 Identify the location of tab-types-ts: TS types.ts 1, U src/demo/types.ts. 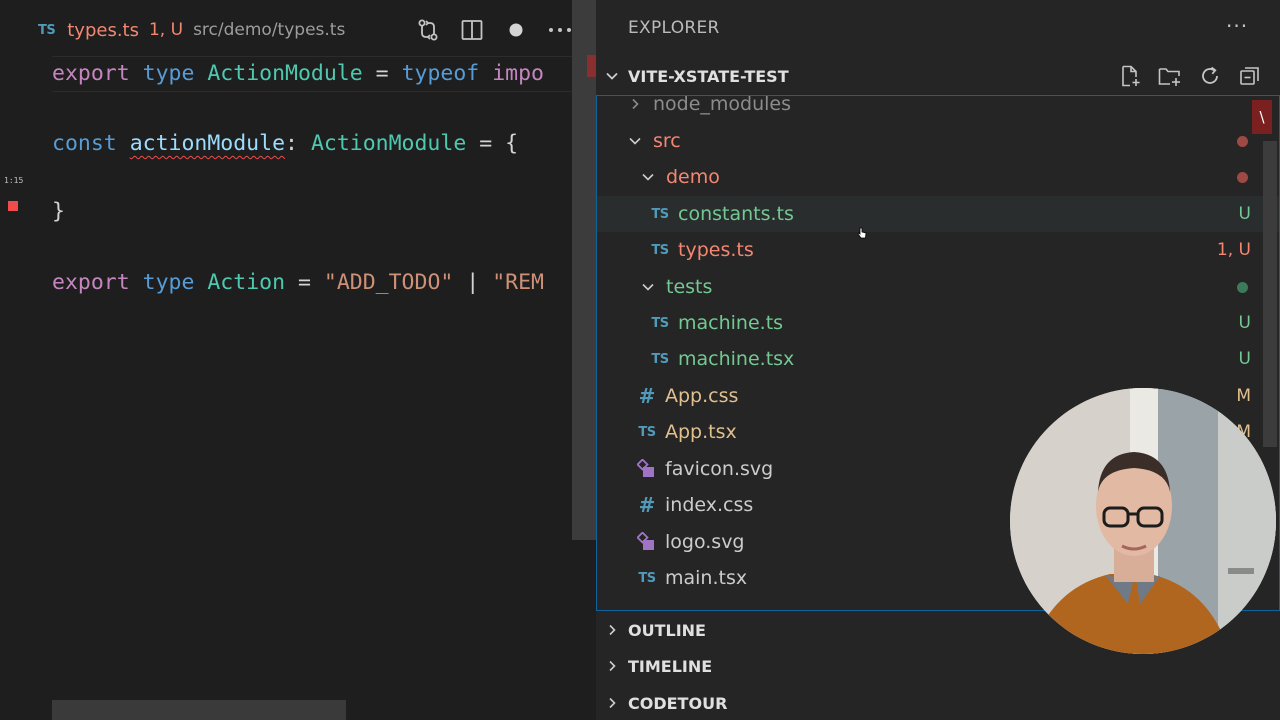
(191, 30).